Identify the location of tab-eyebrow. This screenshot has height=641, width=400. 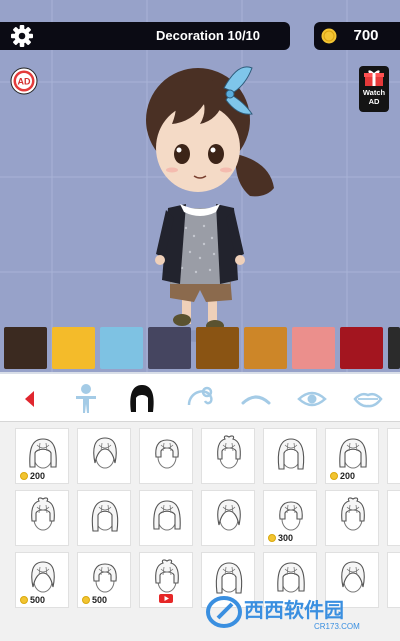
(256, 399).